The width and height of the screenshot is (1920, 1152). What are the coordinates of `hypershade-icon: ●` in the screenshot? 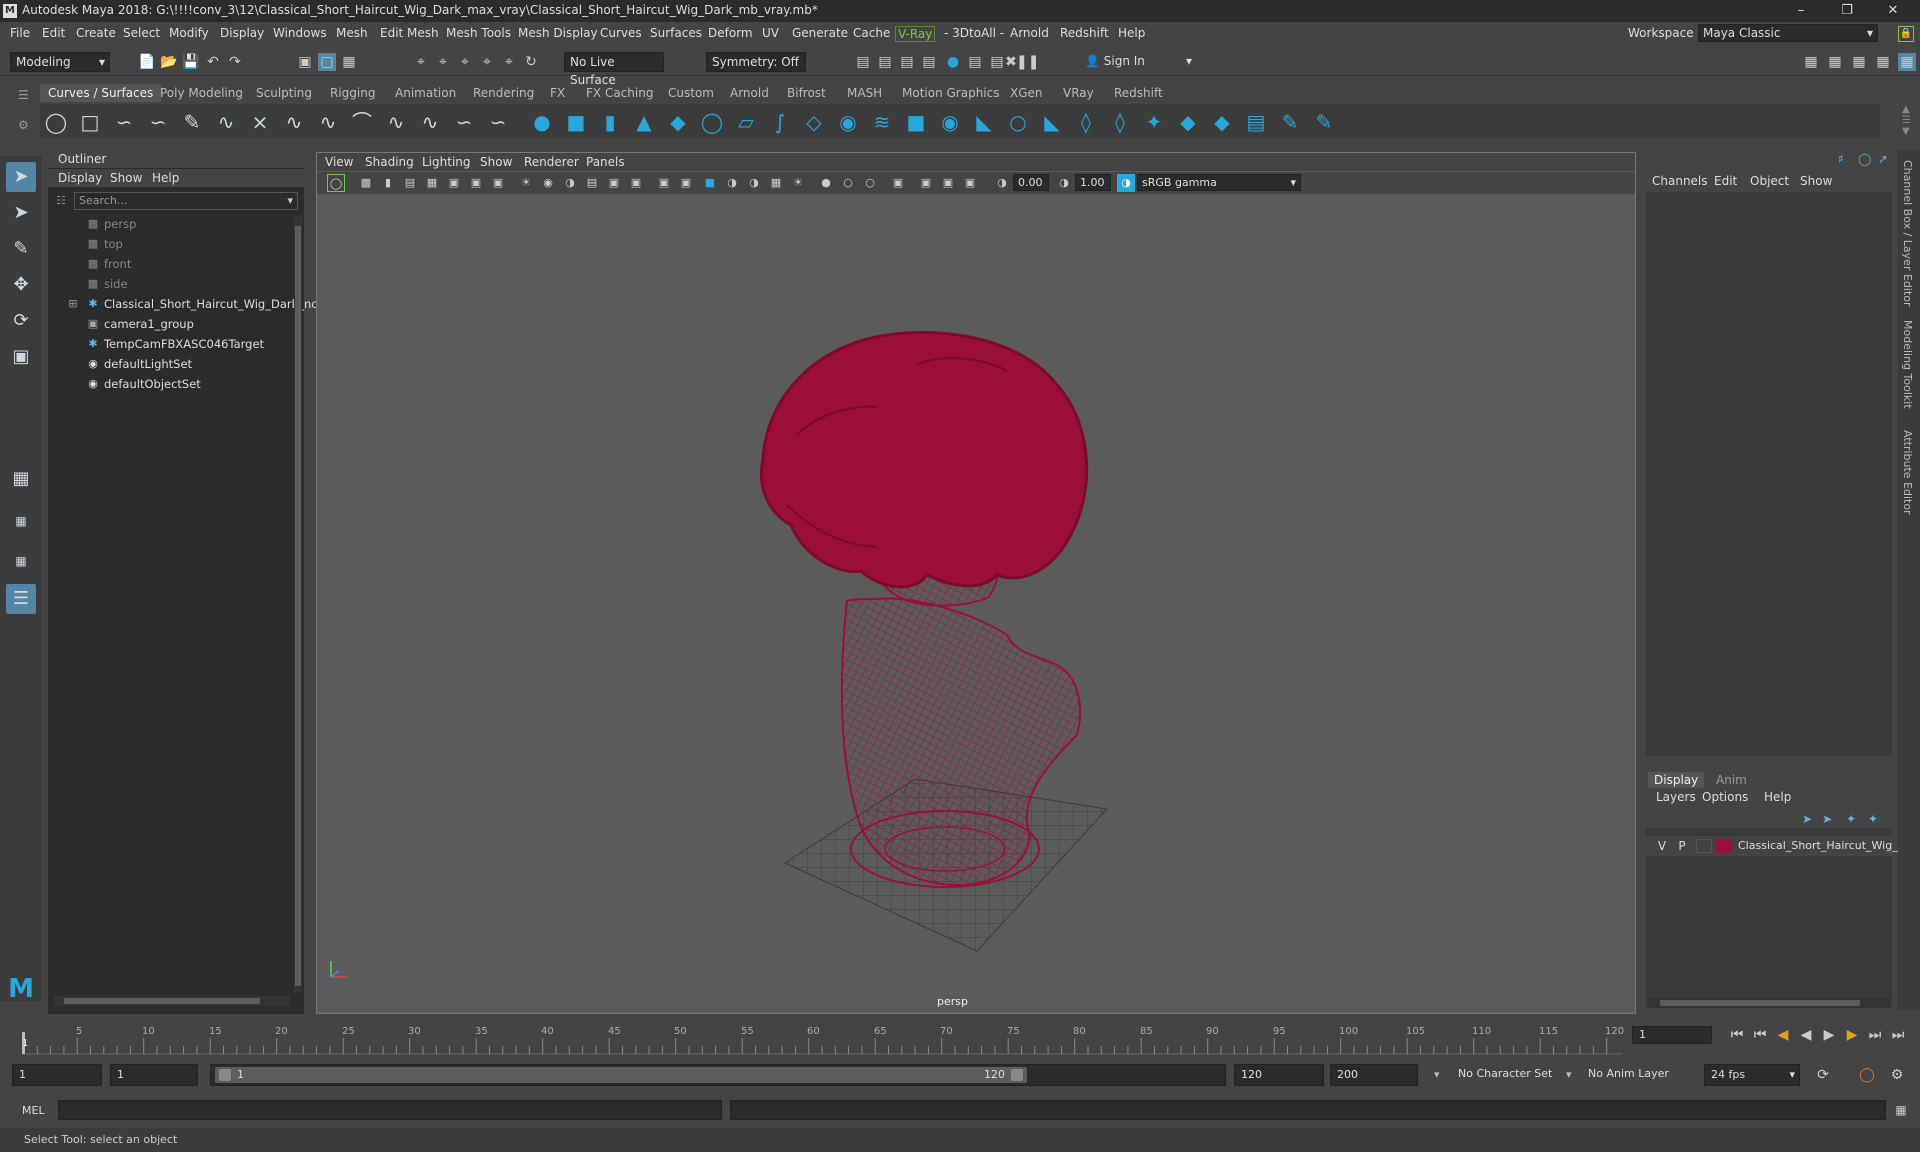 It's located at (953, 62).